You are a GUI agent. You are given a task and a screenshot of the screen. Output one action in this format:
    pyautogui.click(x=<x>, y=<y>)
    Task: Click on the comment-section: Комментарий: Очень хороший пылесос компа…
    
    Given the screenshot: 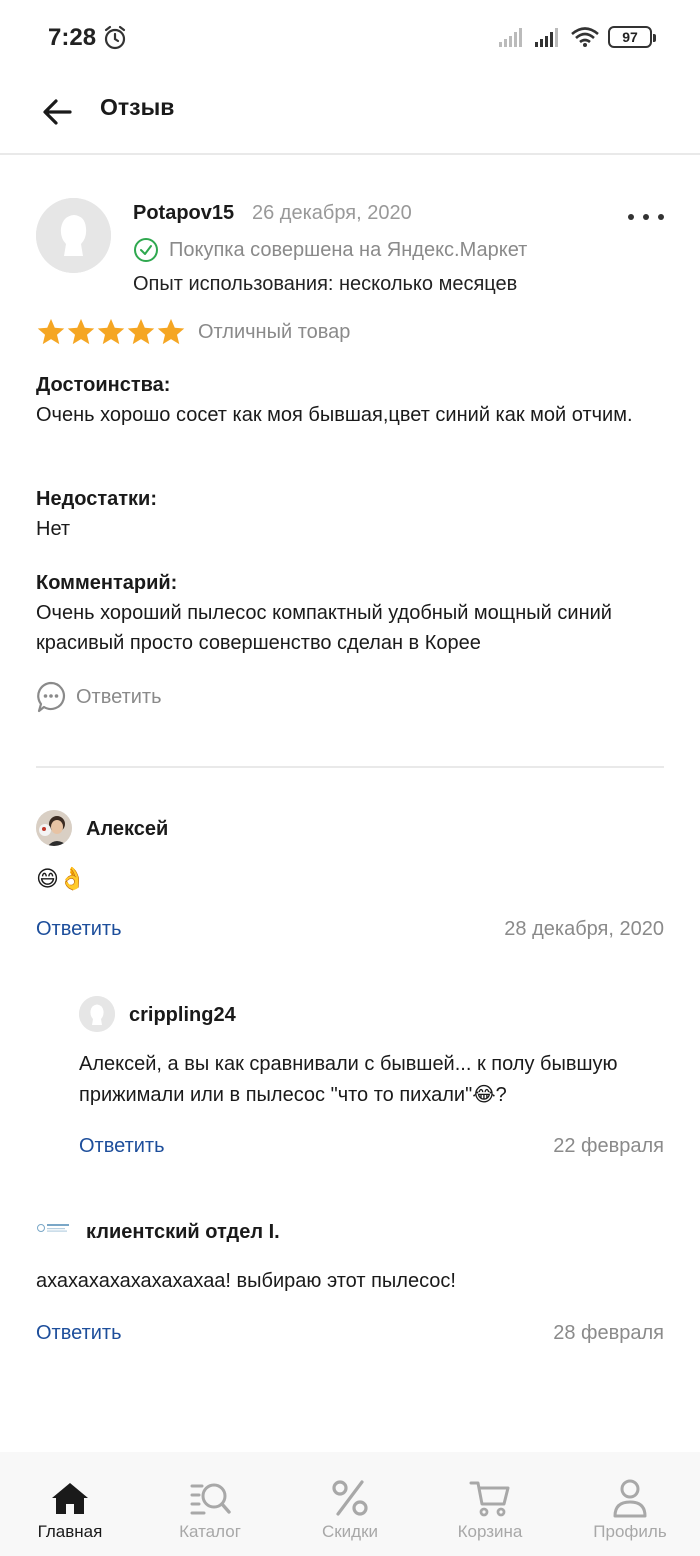 What is the action you would take?
    pyautogui.click(x=351, y=613)
    